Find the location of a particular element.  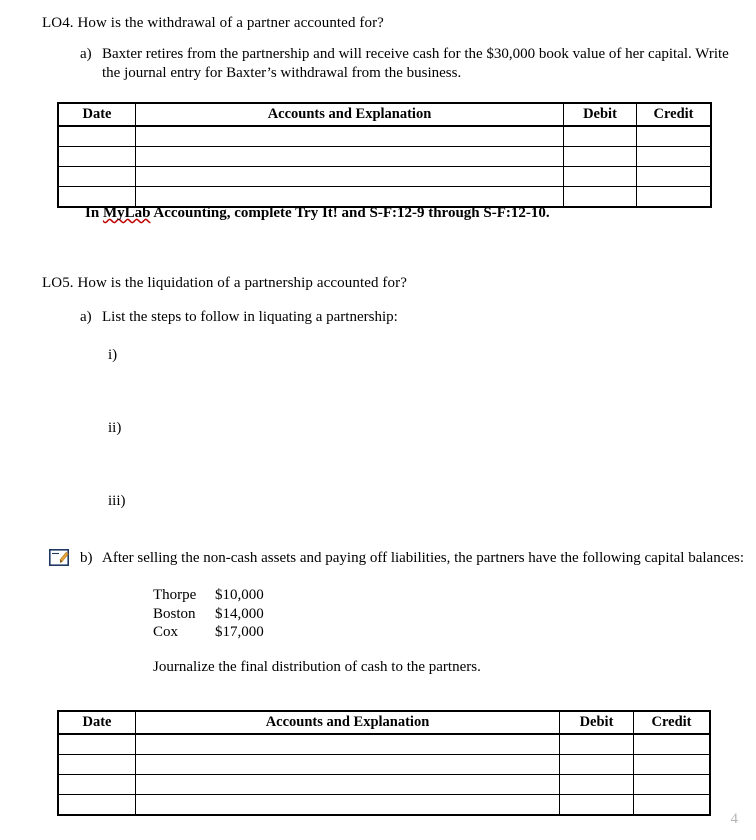

partner-amount: $10,000 is located at coordinates (239, 595).